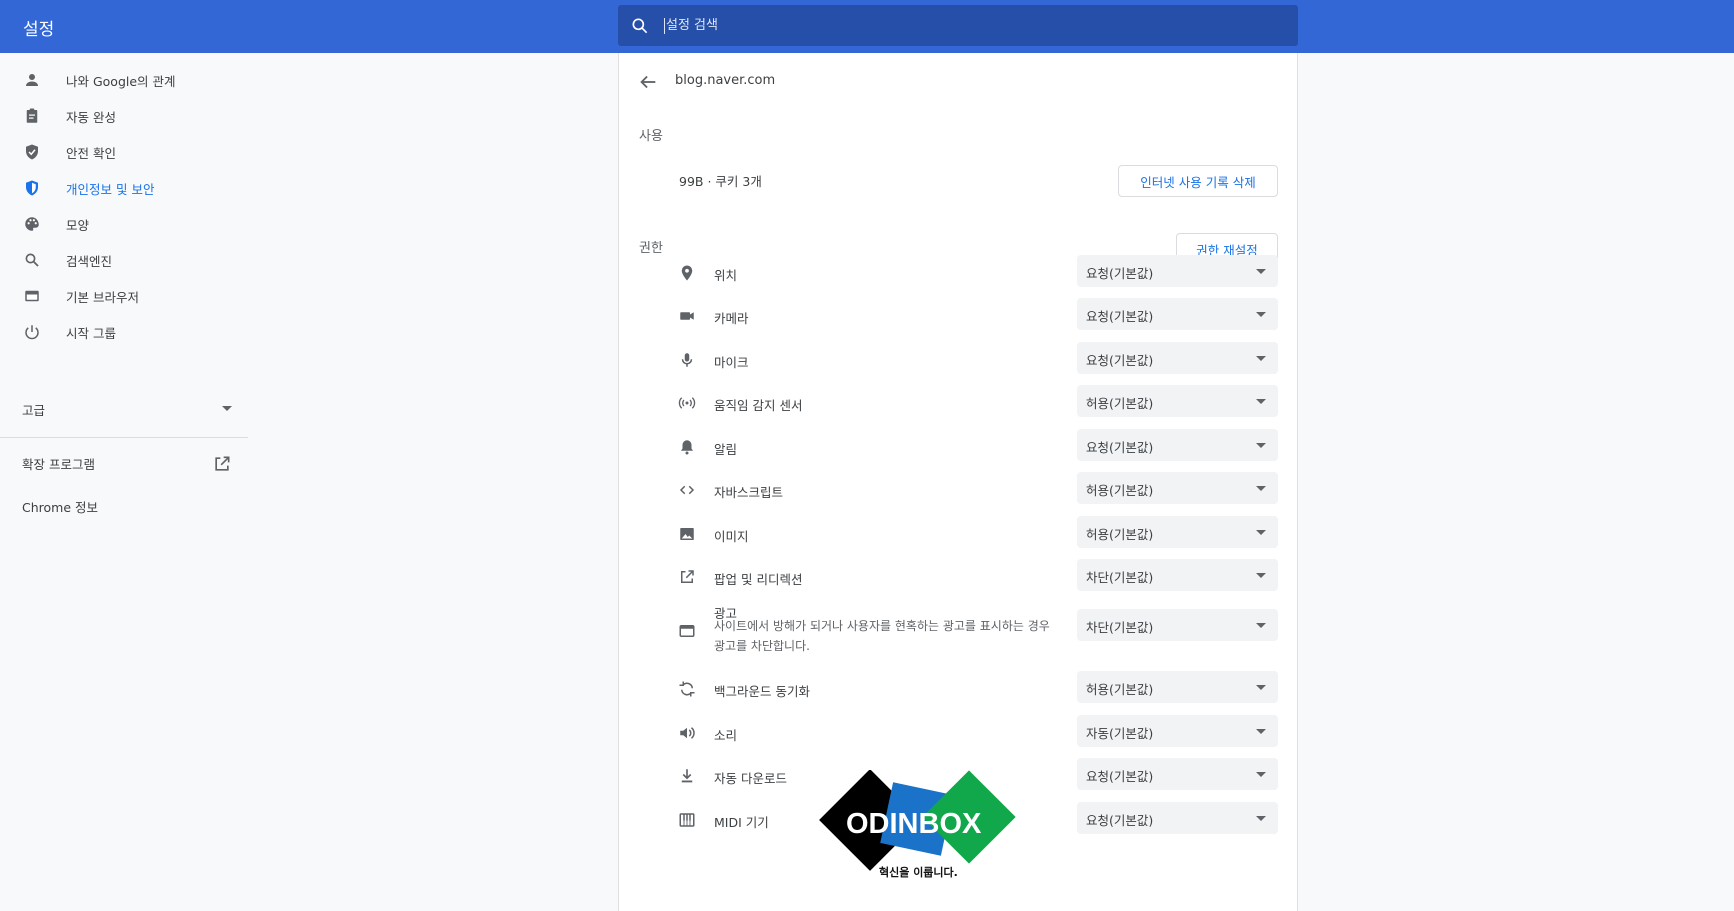 This screenshot has width=1734, height=911. I want to click on sidebar-item-on-startup: 시작 그룹, so click(124, 332).